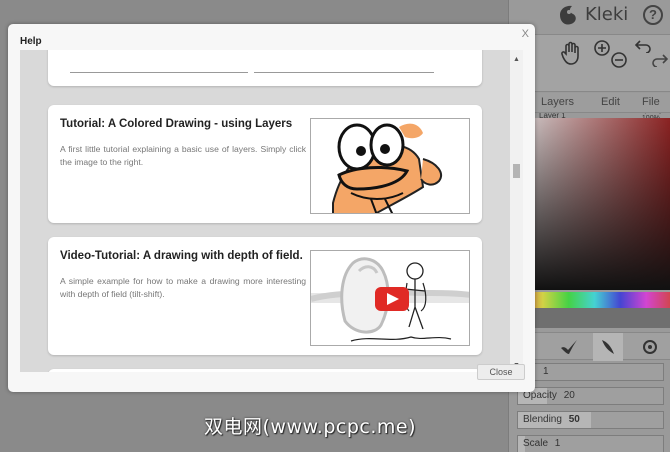 Image resolution: width=670 pixels, height=452 pixels. I want to click on tutorial-thumbnail, so click(390, 166).